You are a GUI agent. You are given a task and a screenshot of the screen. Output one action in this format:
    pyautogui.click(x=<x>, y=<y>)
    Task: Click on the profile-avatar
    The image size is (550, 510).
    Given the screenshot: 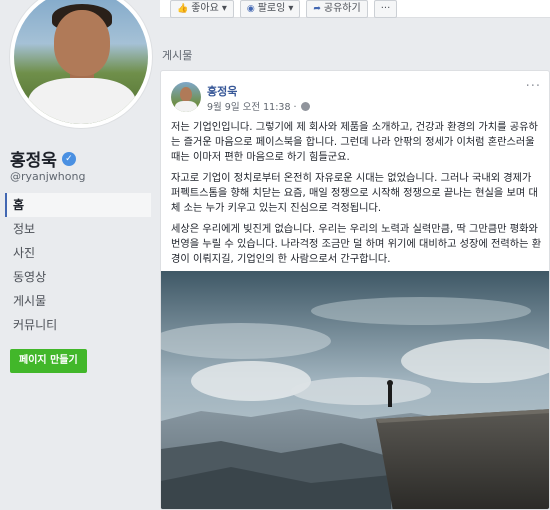 What is the action you would take?
    pyautogui.click(x=81, y=64)
    